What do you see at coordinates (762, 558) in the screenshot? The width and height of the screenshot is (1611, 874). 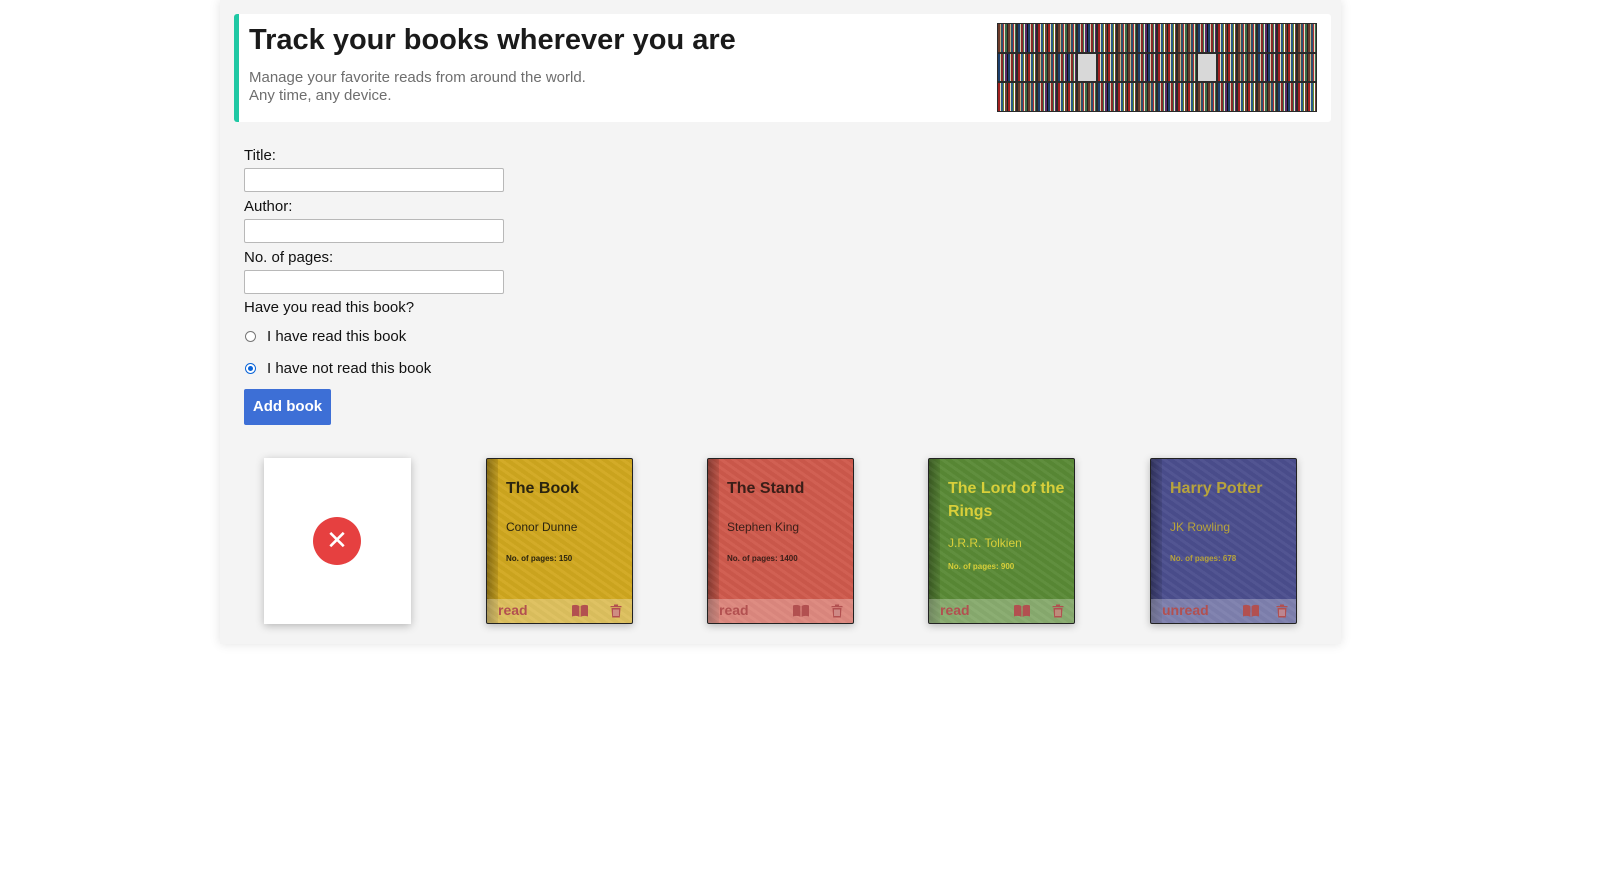 I see `book-pages: No. of pages: 1400` at bounding box center [762, 558].